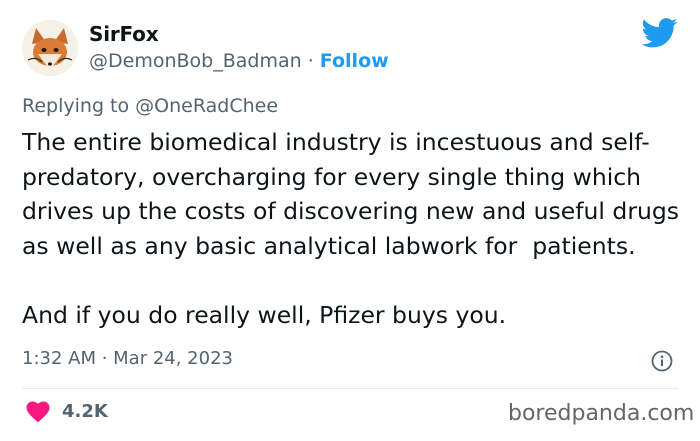  What do you see at coordinates (85, 411) in the screenshot?
I see `like-count: 4.2K` at bounding box center [85, 411].